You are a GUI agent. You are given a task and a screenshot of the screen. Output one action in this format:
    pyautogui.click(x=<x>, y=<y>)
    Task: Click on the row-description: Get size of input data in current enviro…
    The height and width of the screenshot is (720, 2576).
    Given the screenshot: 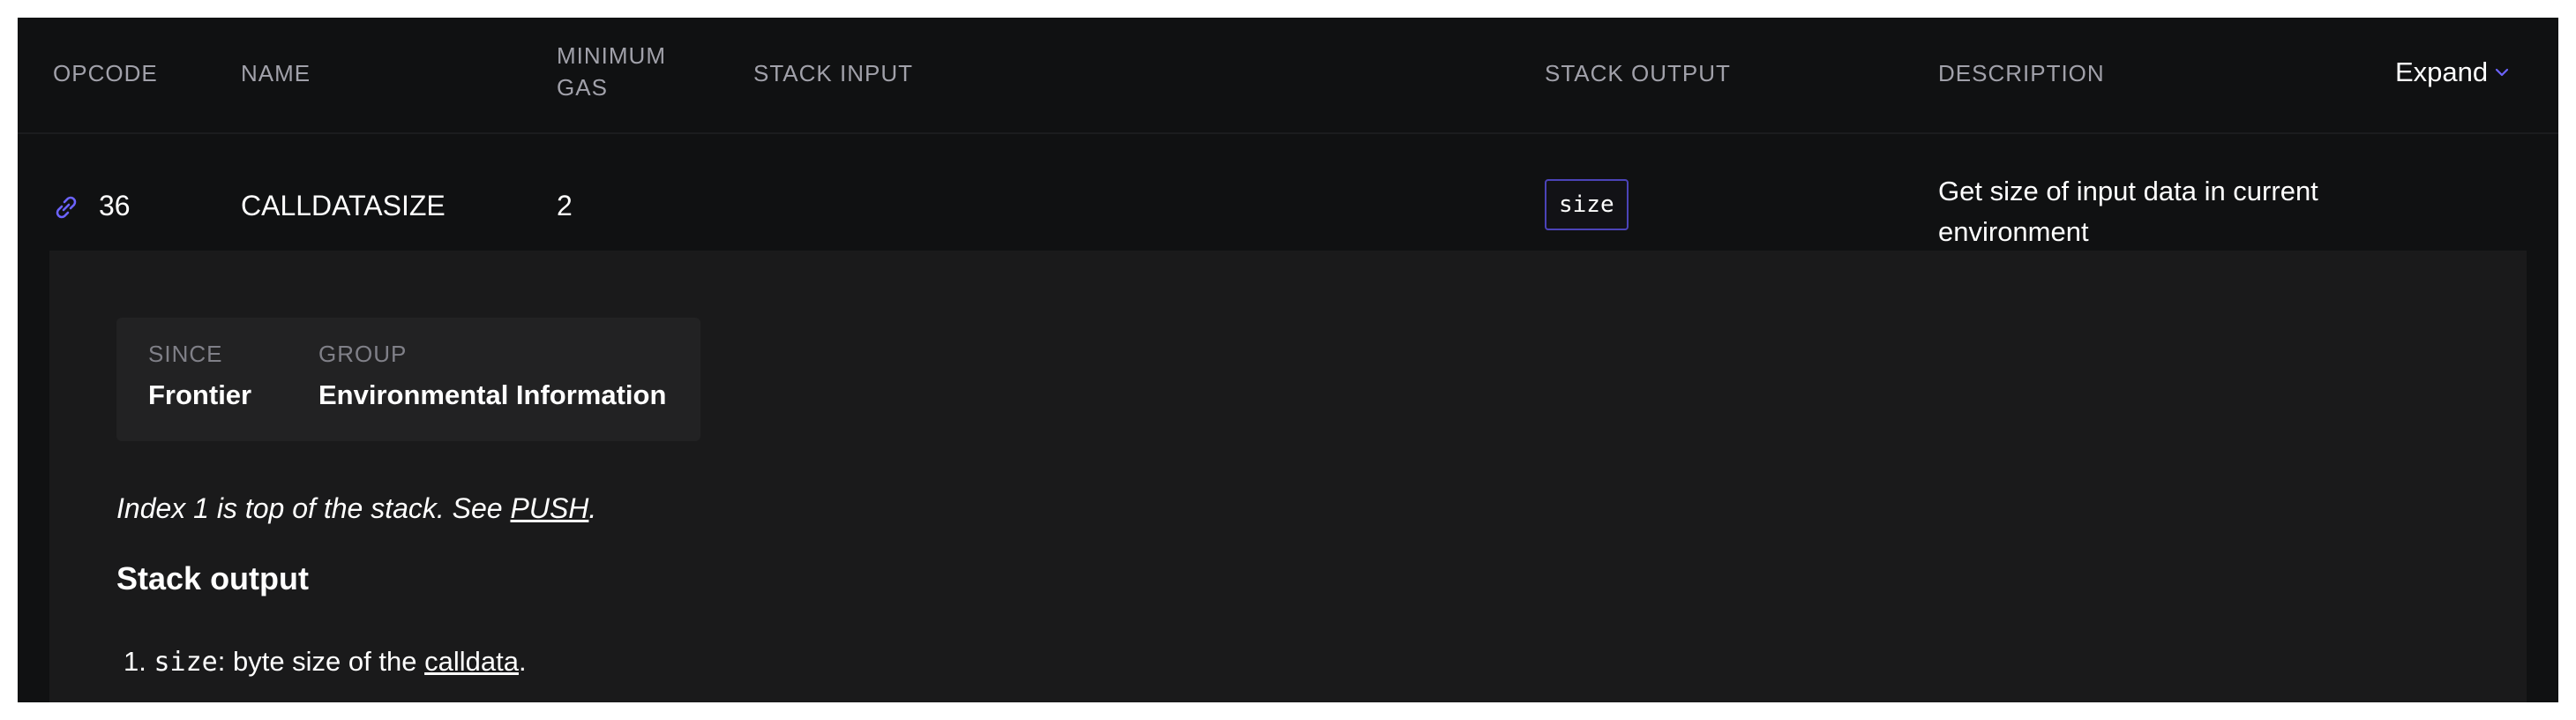 What is the action you would take?
    pyautogui.click(x=2128, y=211)
    